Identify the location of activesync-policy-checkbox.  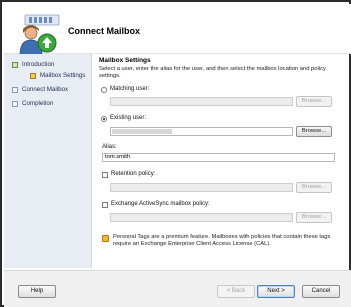
(105, 205).